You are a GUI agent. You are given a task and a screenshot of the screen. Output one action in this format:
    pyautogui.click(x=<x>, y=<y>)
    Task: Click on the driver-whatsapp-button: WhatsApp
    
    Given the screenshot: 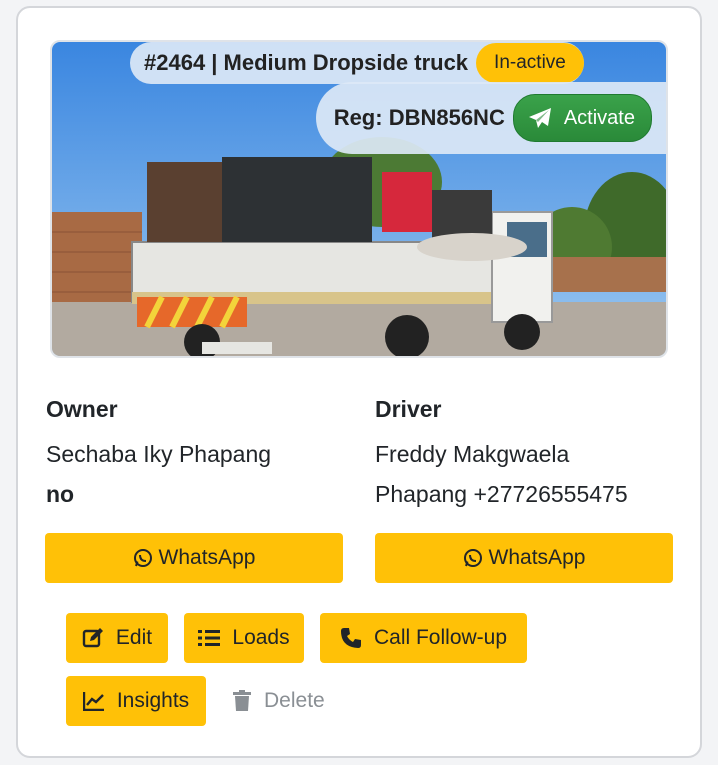 What is the action you would take?
    pyautogui.click(x=524, y=558)
    